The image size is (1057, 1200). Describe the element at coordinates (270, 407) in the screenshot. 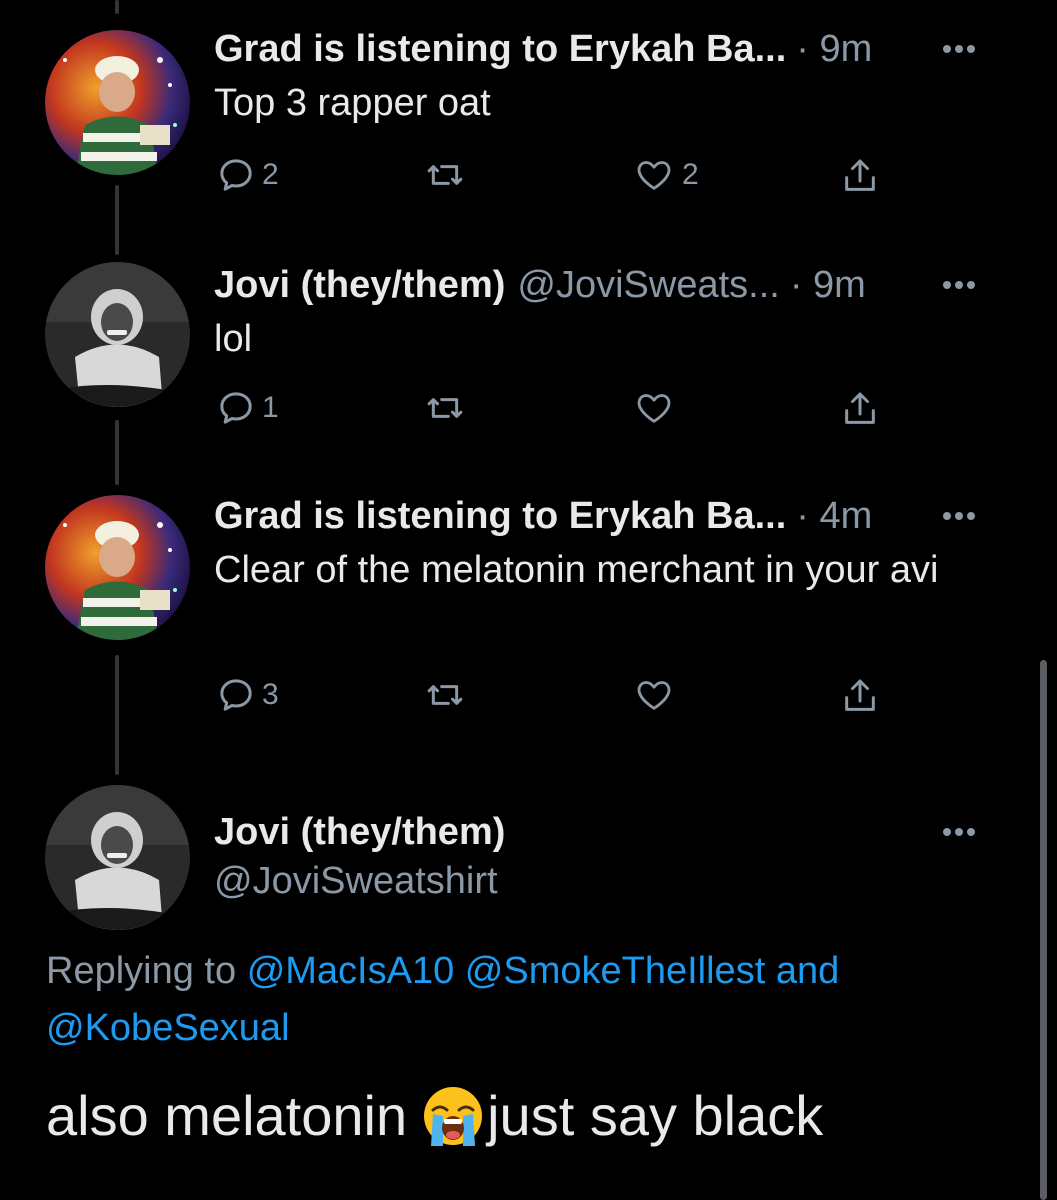

I see `reply-count: 1` at that location.